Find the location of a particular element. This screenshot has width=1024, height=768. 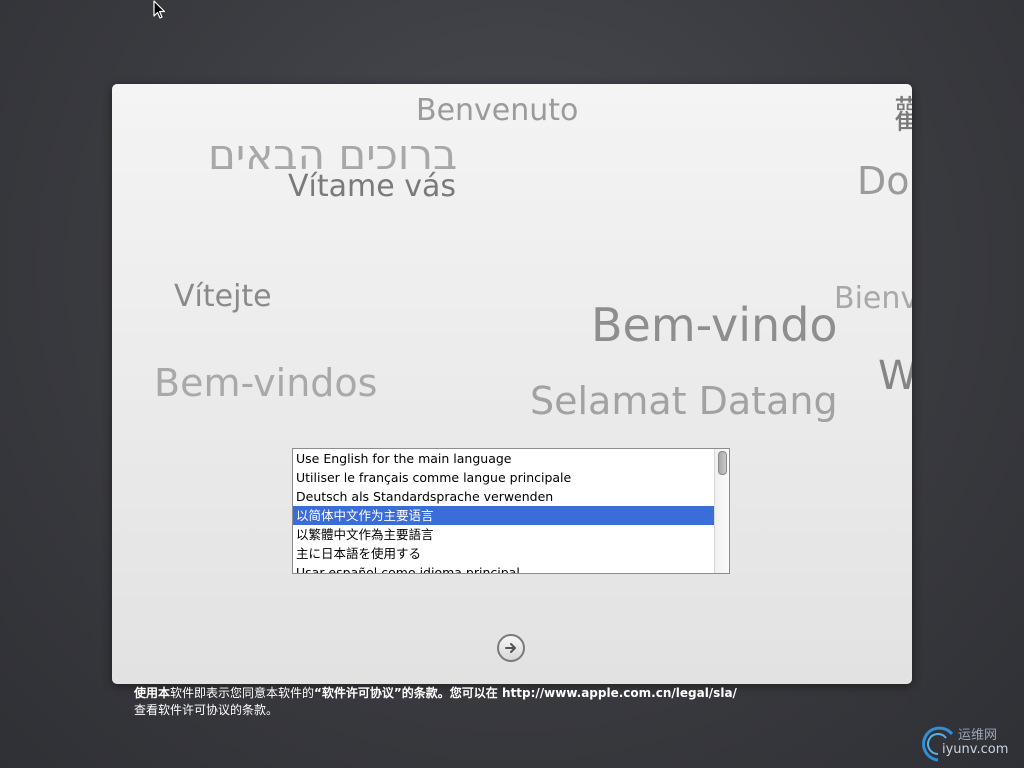

scrollbar-thumb is located at coordinates (722, 463).